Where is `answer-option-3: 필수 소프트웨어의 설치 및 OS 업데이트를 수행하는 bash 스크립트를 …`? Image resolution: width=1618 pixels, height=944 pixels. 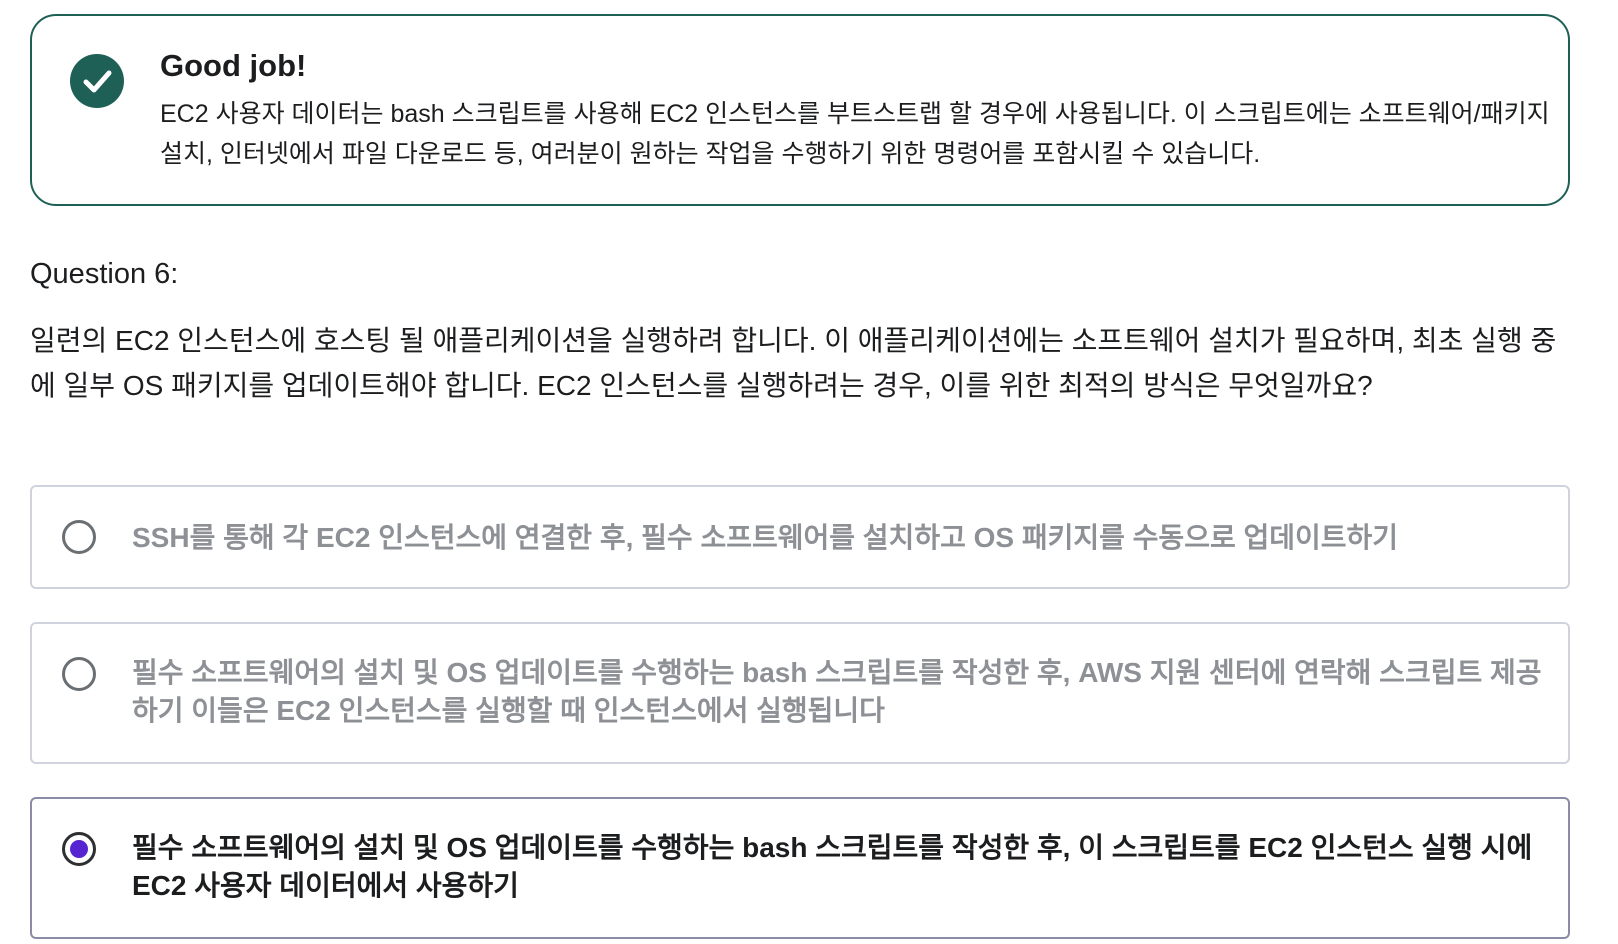 answer-option-3: 필수 소프트웨어의 설치 및 OS 업데이트를 수행하는 bash 스크립트를 … is located at coordinates (800, 868).